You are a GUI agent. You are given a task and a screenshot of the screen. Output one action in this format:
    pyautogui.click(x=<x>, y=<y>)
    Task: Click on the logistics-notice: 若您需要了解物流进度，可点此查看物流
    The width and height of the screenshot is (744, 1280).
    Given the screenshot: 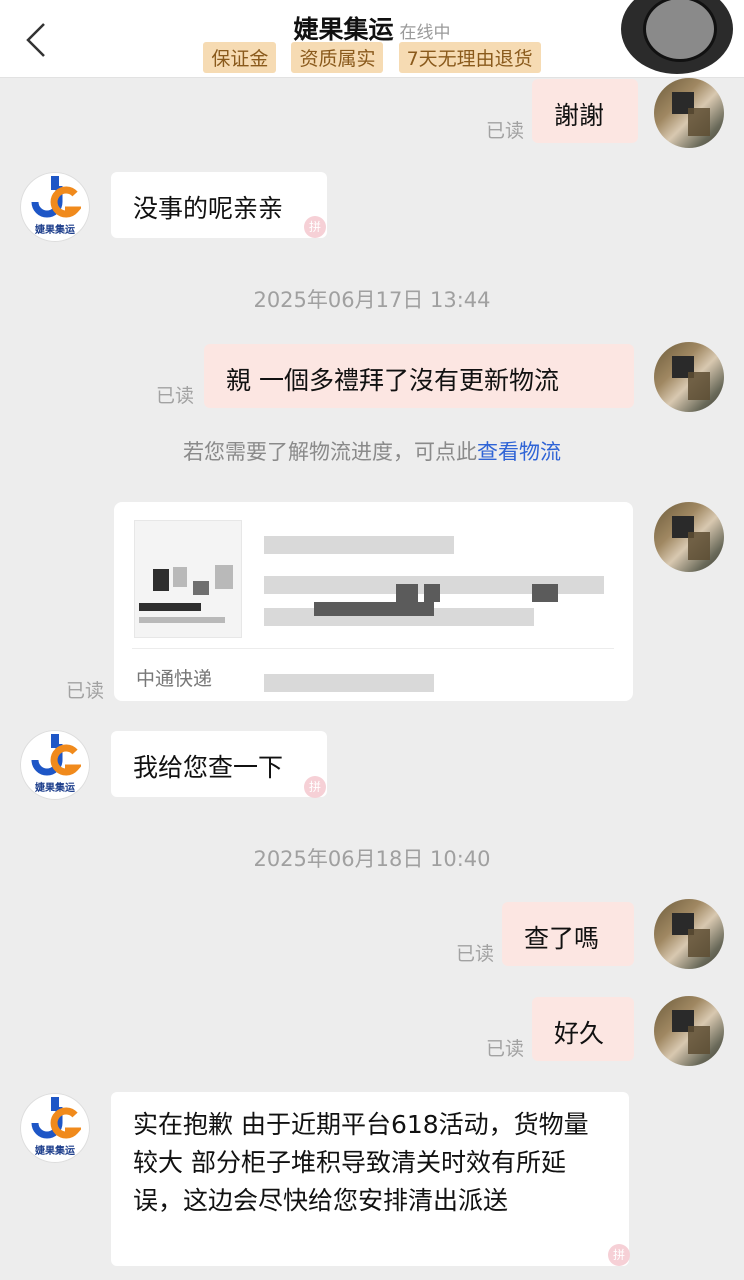 What is the action you would take?
    pyautogui.click(x=372, y=451)
    